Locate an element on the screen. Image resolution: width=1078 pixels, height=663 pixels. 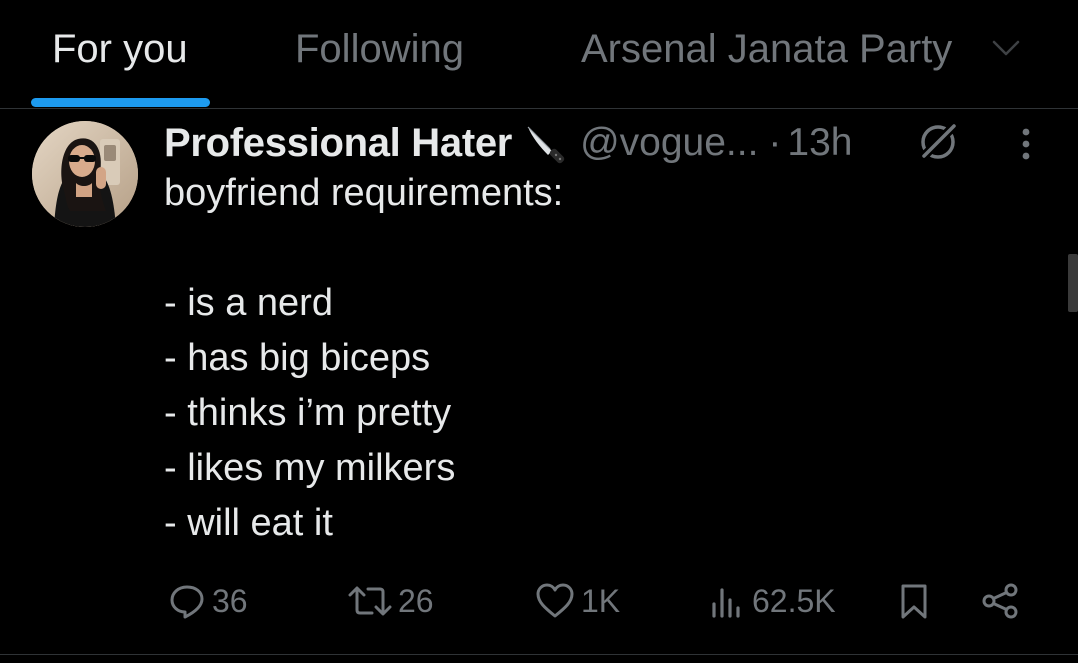
heart-icon is located at coordinates (555, 600).